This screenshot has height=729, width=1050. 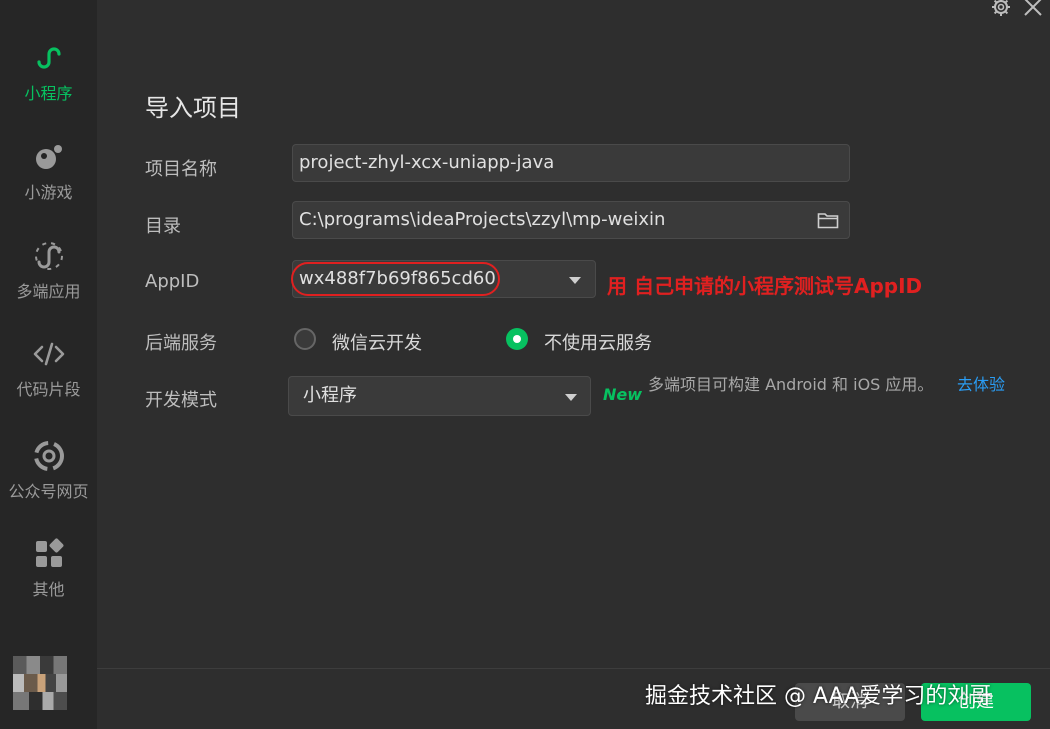 I want to click on project-name-input: project-zhyl-xcx-uniapp-java, so click(x=571, y=163).